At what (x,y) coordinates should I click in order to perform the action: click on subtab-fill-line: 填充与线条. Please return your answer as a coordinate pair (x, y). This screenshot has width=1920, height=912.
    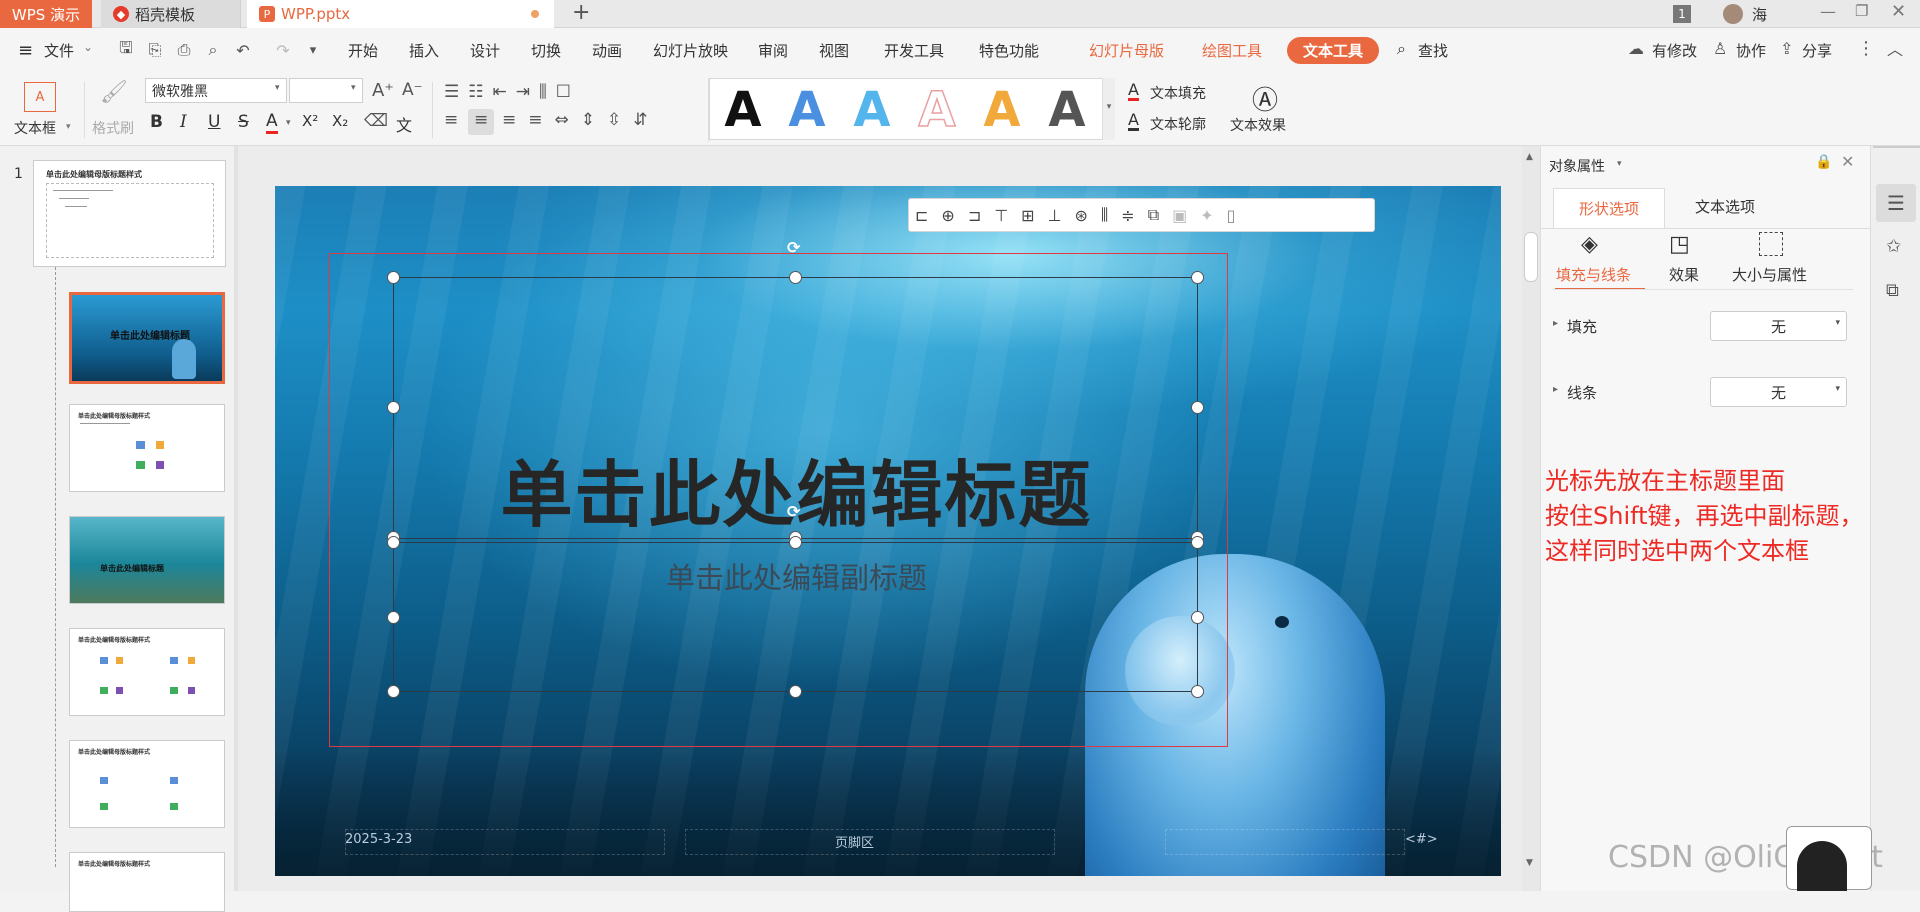
    Looking at the image, I should click on (1593, 274).